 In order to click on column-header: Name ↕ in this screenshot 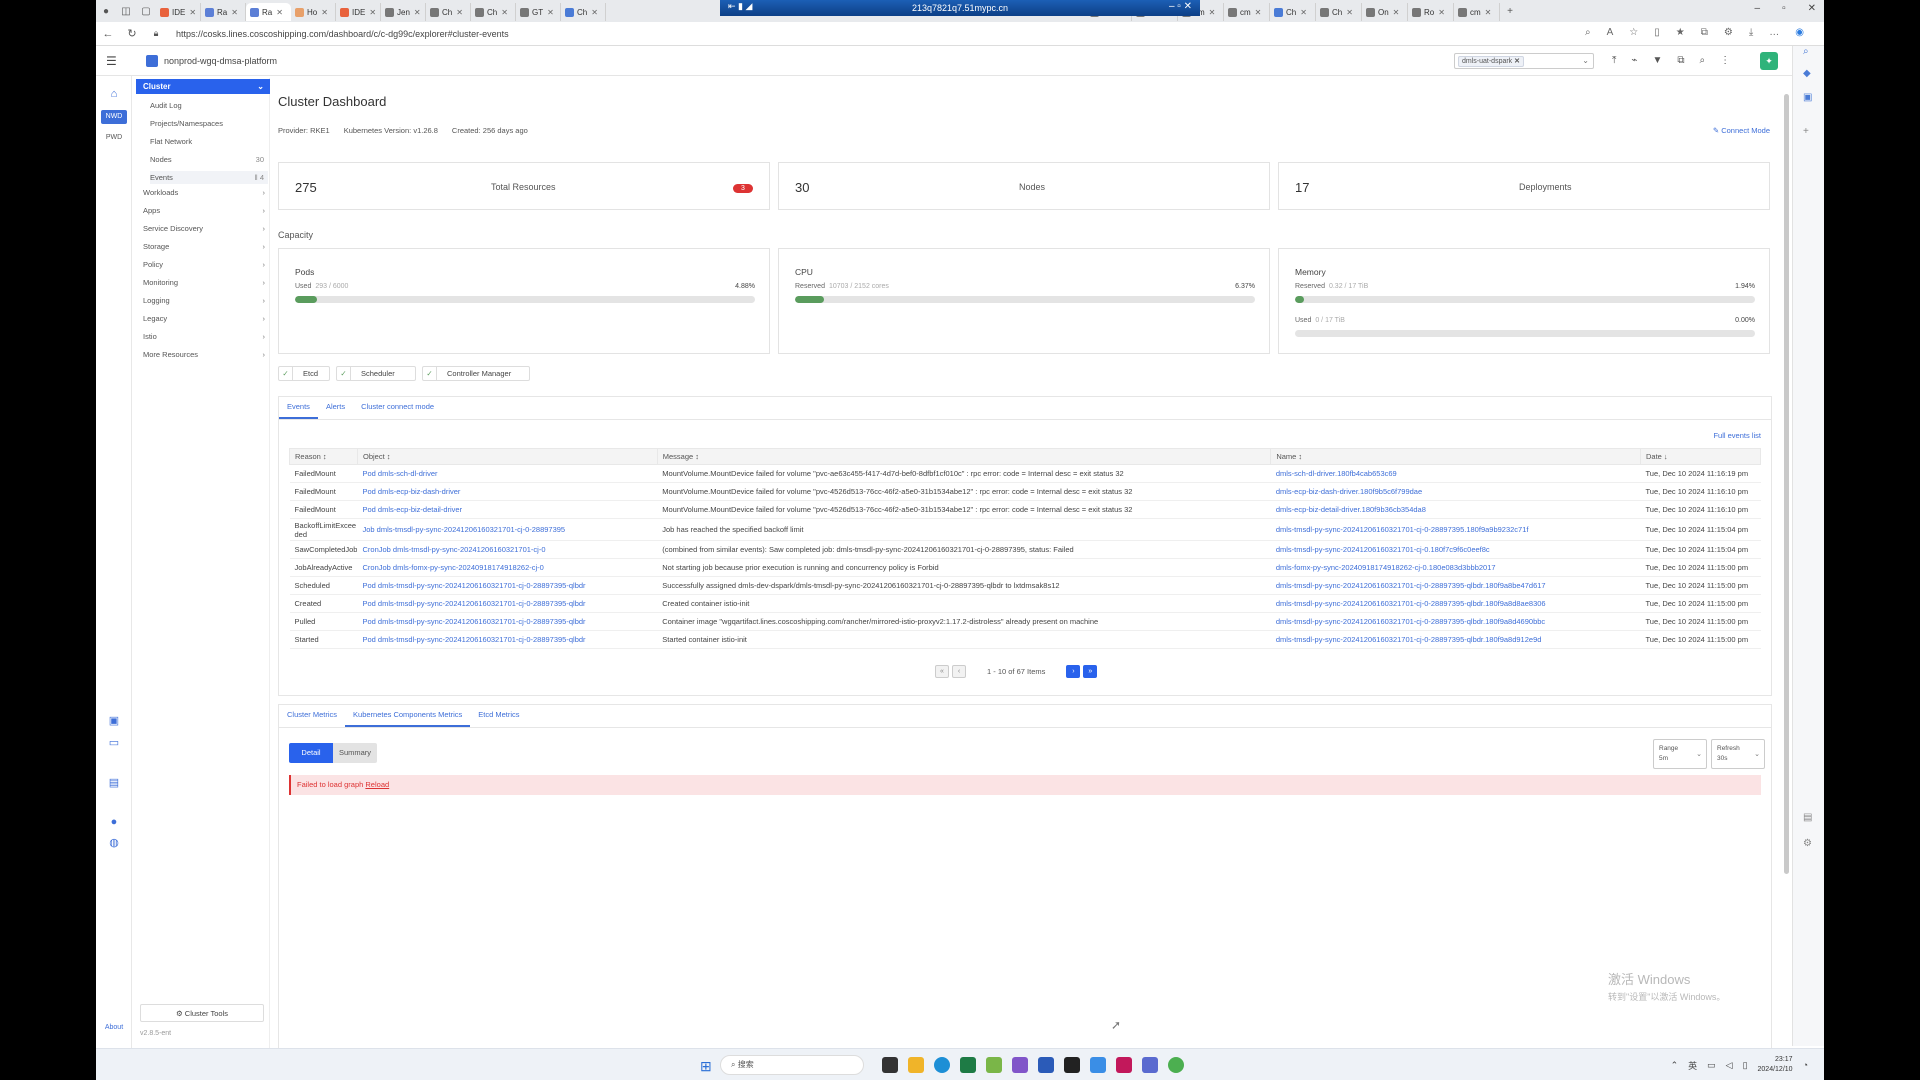, I will do `click(1455, 456)`.